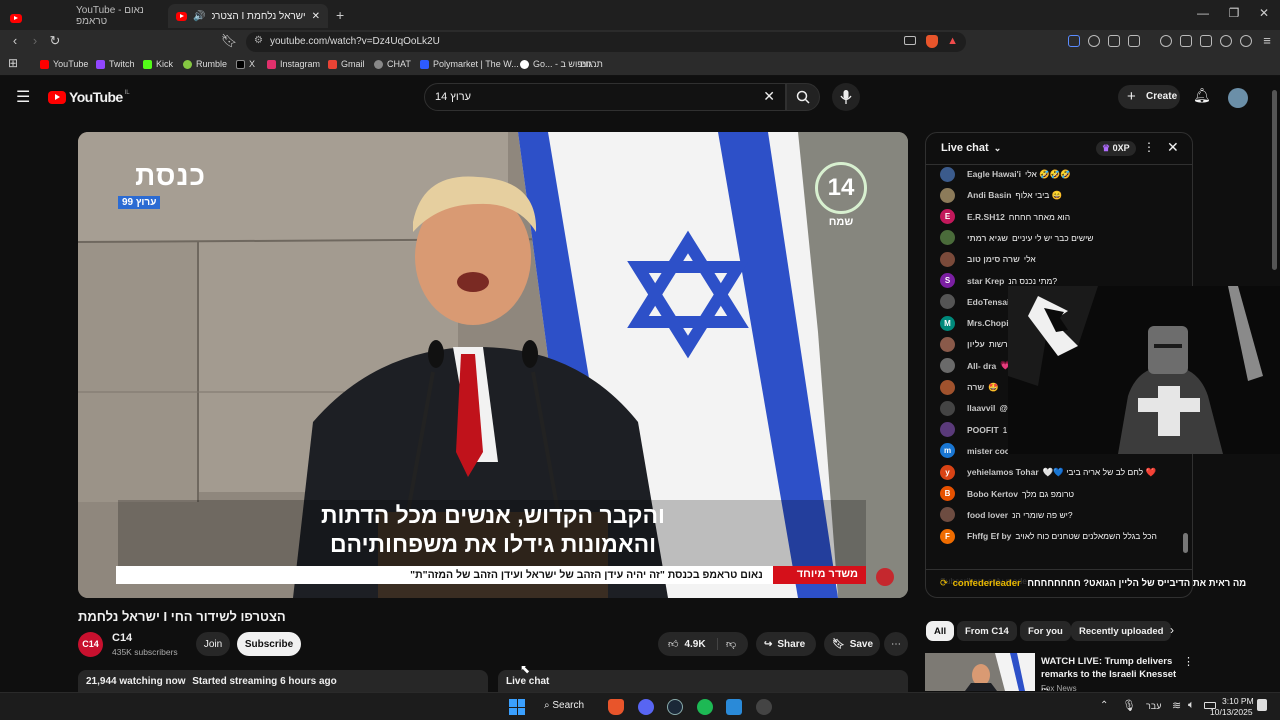 This screenshot has height=720, width=1280. I want to click on chat-message: m mister coo, so click(977, 451).